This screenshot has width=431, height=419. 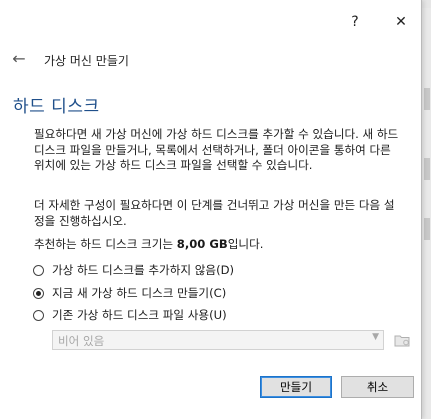 I want to click on cancel-button: 취소, so click(x=377, y=387).